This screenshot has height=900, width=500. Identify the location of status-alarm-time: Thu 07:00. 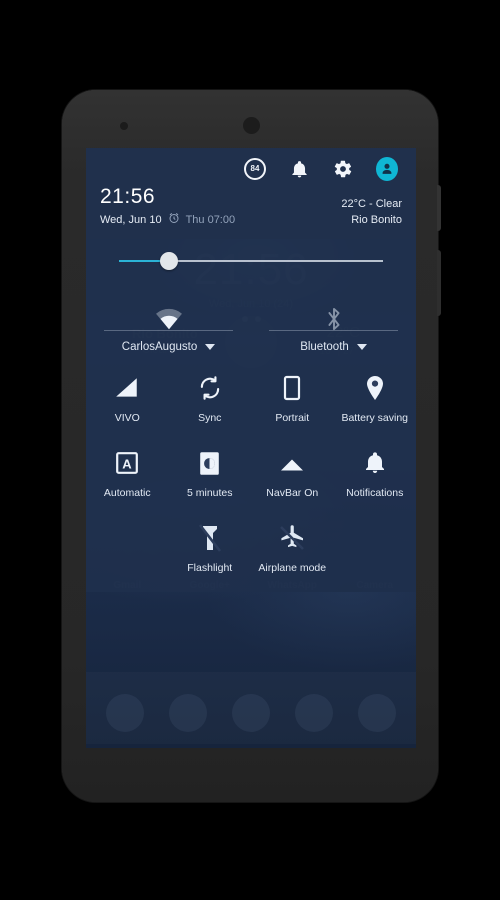
(210, 220).